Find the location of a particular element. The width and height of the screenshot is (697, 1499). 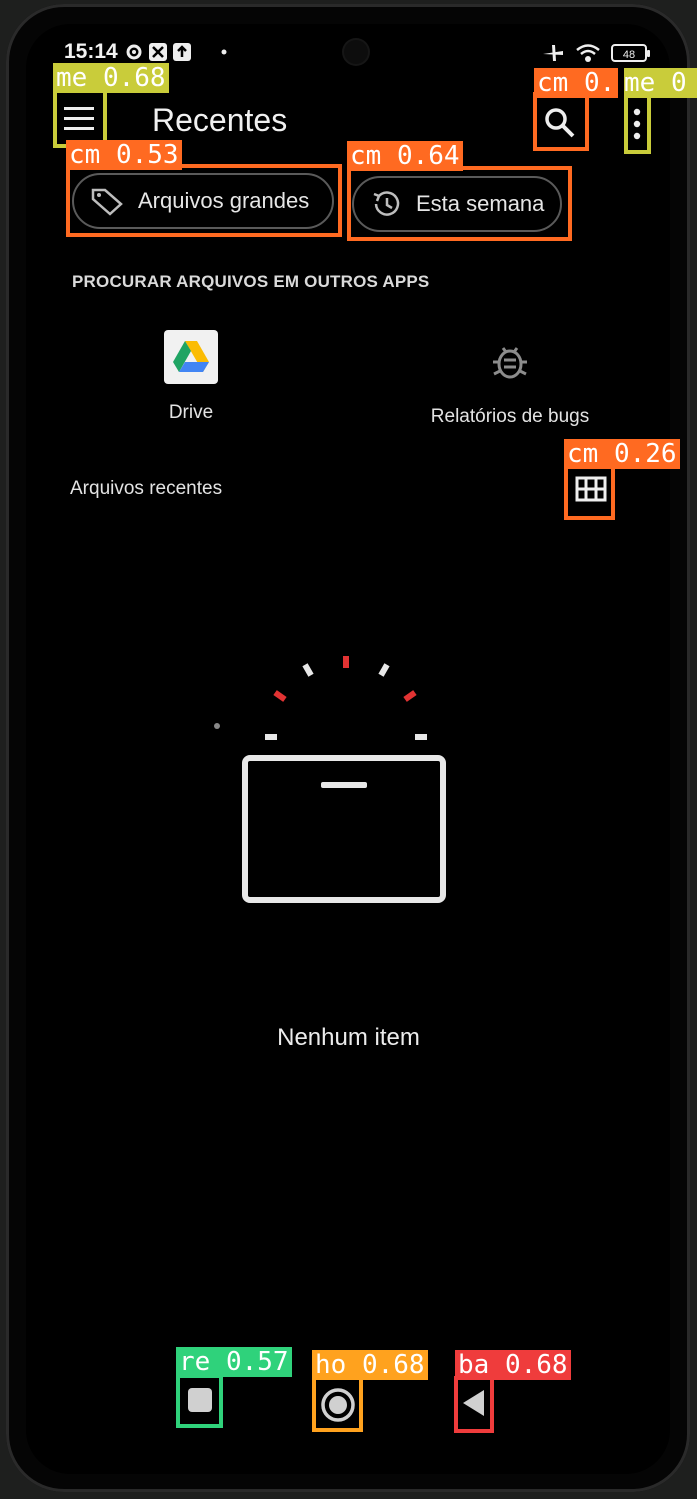

detection-label: cm 0.26 is located at coordinates (622, 454).